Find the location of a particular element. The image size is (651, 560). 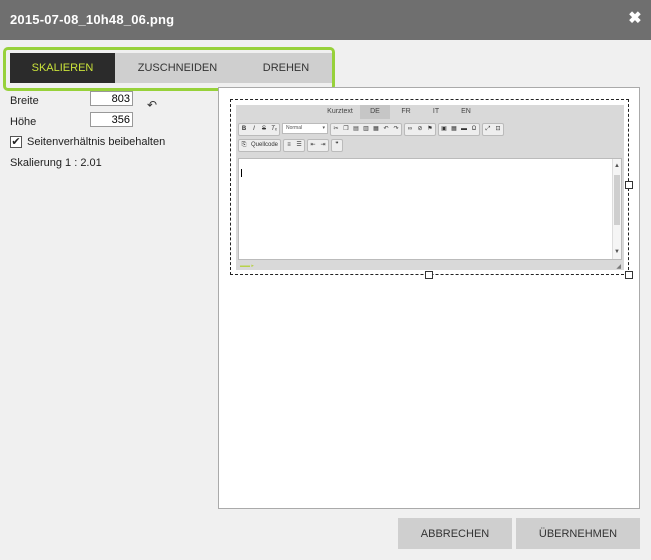

toolbar-group-indent: ⇤ ⇥ is located at coordinates (318, 145).